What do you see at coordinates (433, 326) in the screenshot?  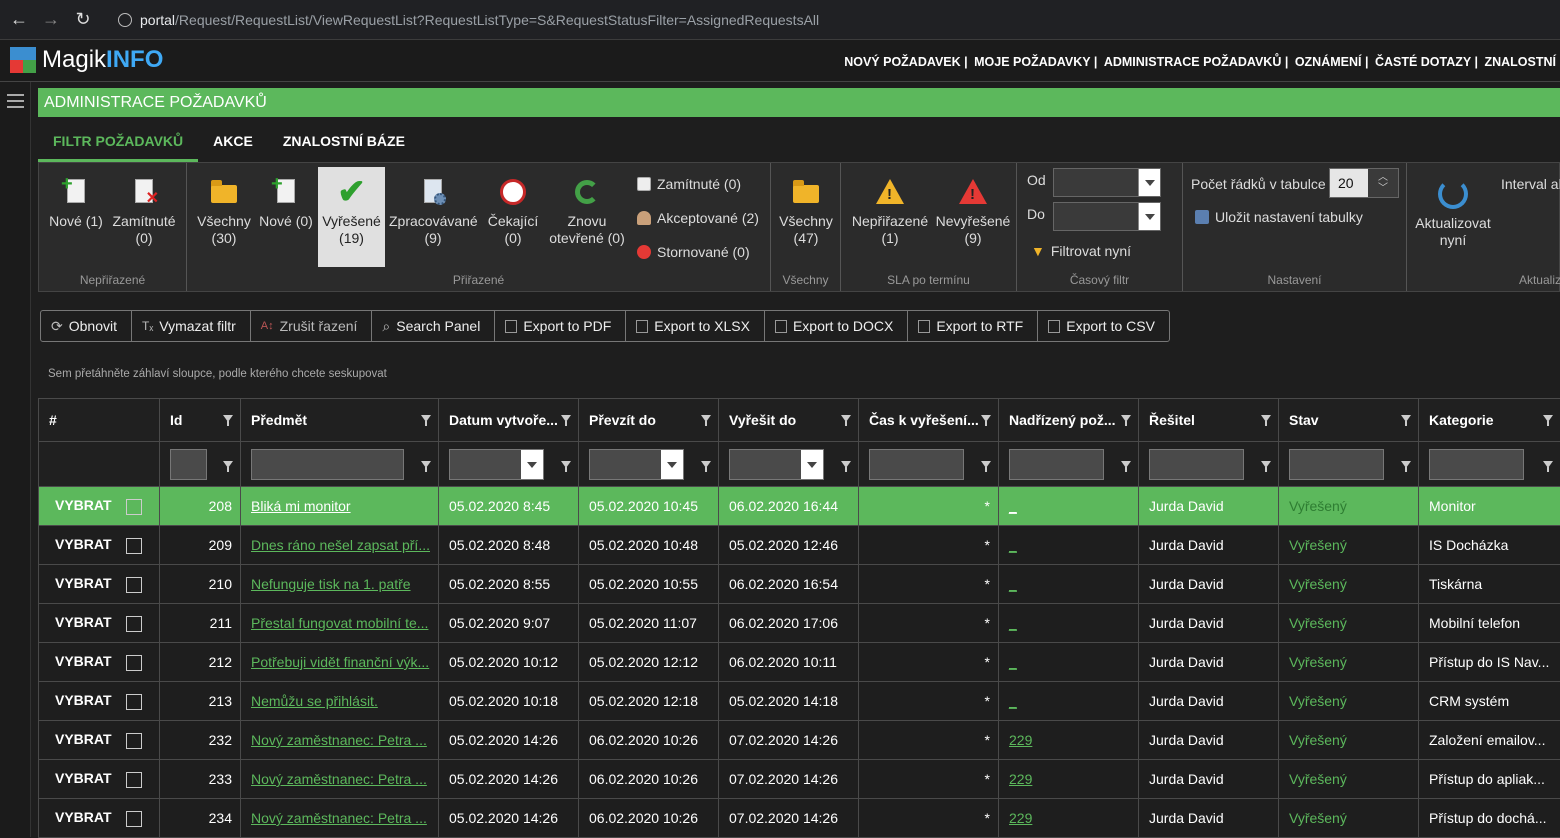 I see `search-panel-button: ⌕Search Panel` at bounding box center [433, 326].